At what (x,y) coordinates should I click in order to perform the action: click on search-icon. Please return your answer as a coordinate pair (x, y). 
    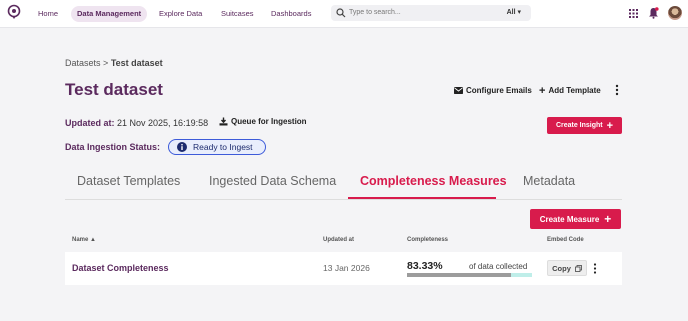
    Looking at the image, I should click on (341, 13).